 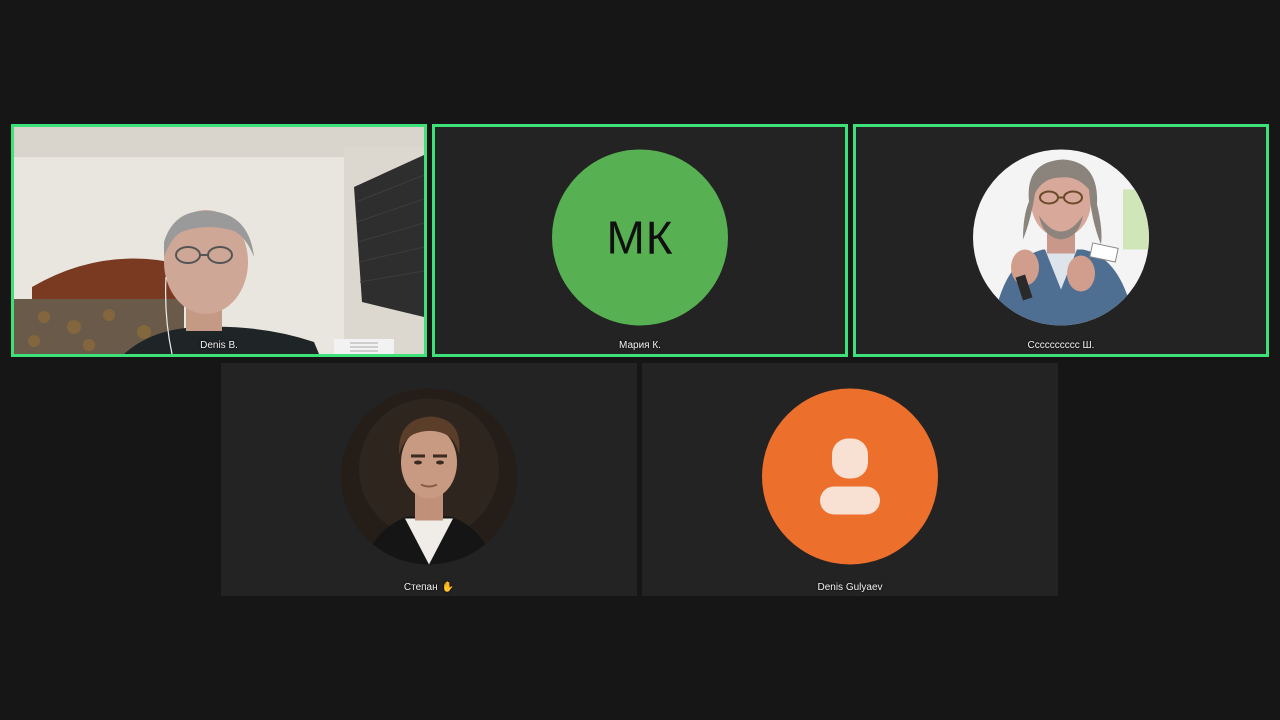 I want to click on avatar-initials: МК, so click(x=640, y=236).